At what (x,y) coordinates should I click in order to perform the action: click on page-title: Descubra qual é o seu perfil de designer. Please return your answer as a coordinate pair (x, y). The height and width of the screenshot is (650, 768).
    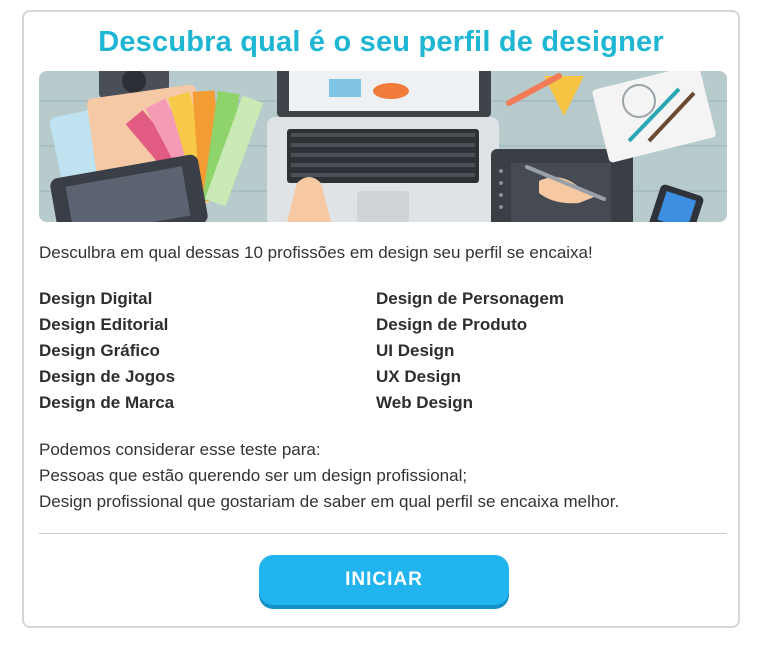
    Looking at the image, I should click on (381, 42).